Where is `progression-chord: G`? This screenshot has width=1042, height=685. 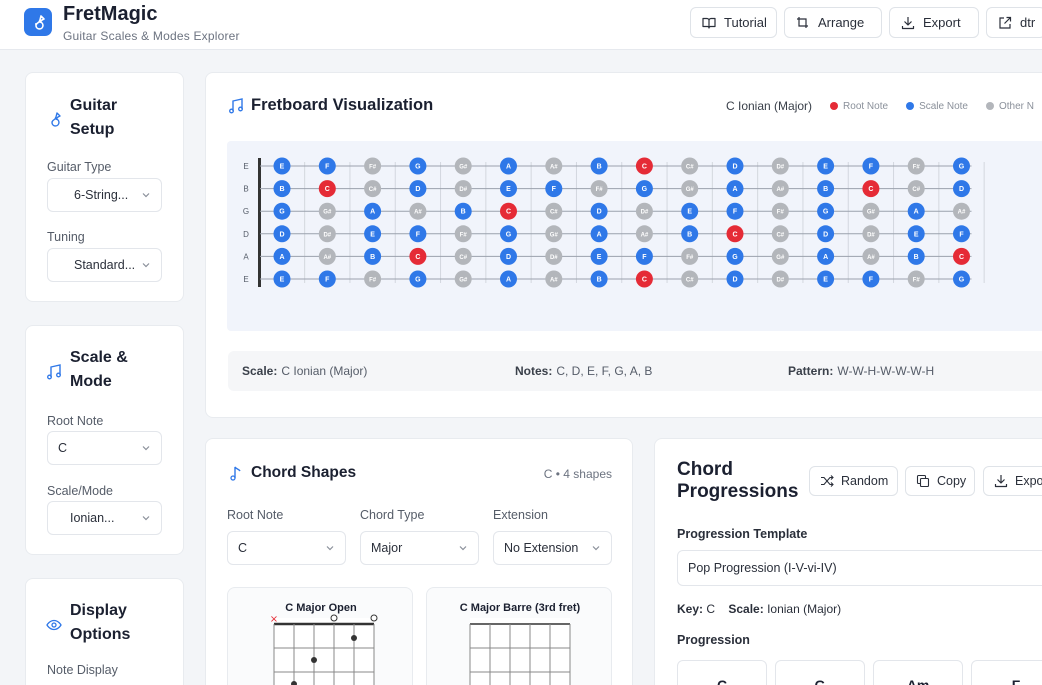 progression-chord: G is located at coordinates (820, 672).